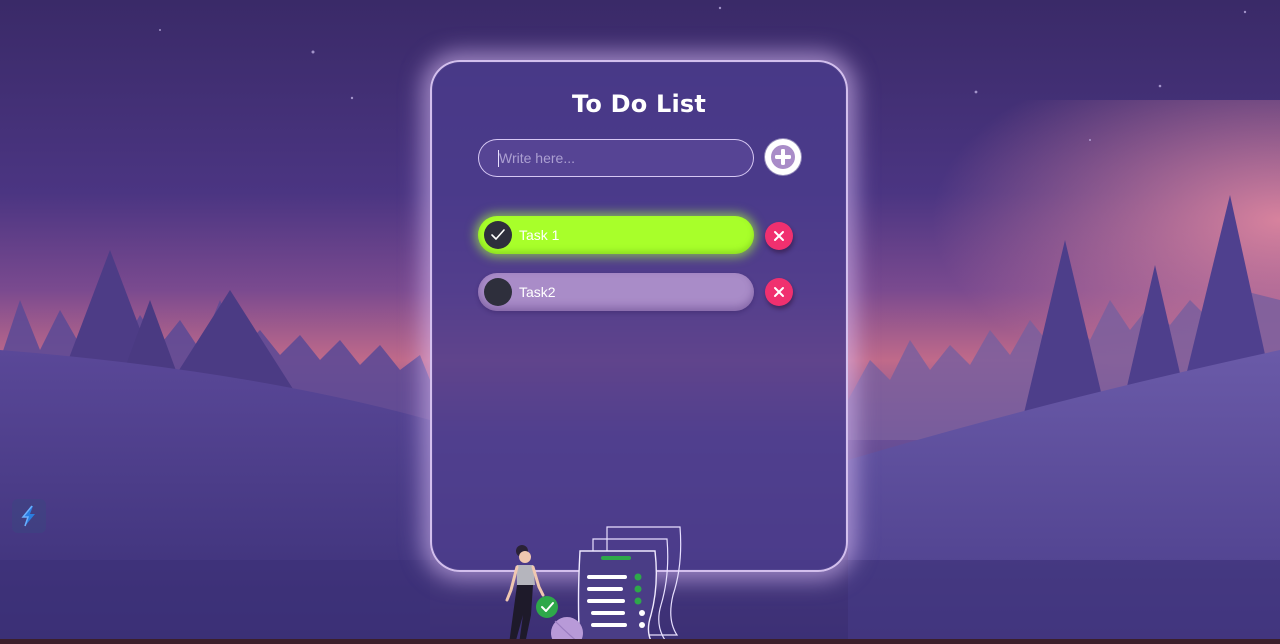 The image size is (1280, 644). I want to click on task-checkbox-checked, so click(498, 235).